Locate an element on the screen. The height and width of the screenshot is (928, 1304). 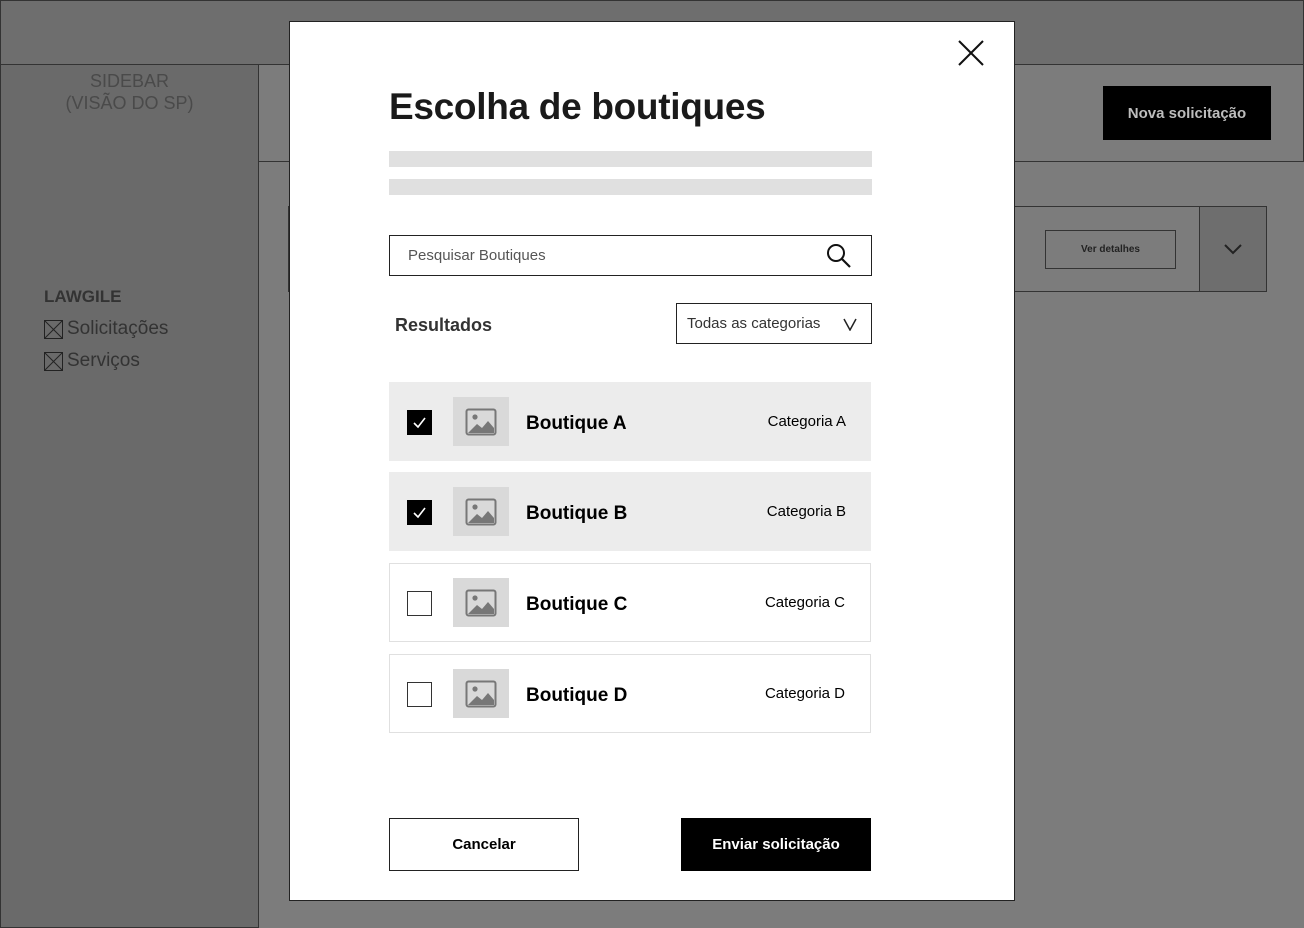
modal-title: Escolha de boutiques is located at coordinates (577, 106).